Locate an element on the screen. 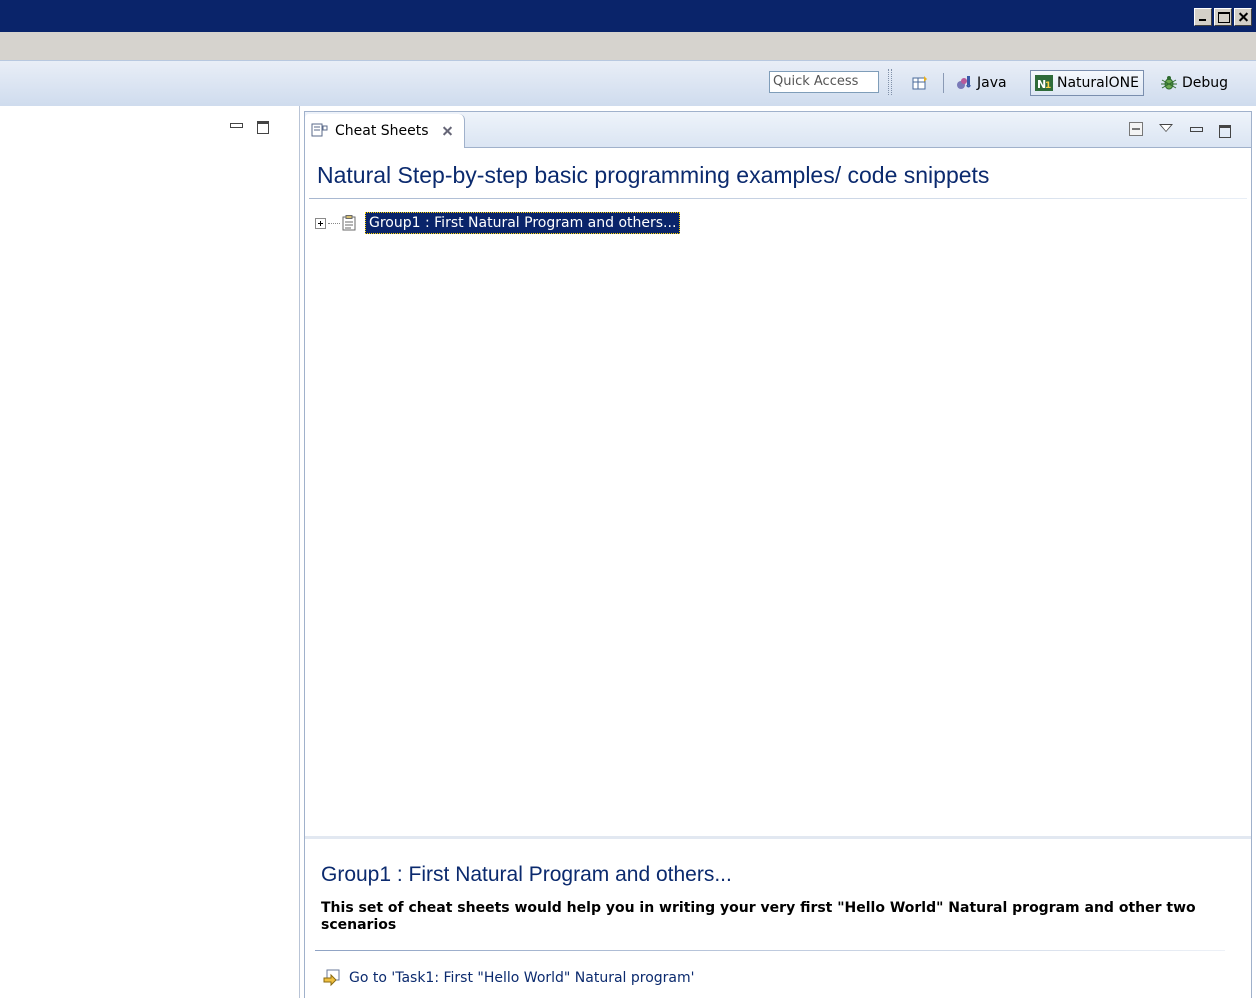  left-view-maximize-button is located at coordinates (262, 127).